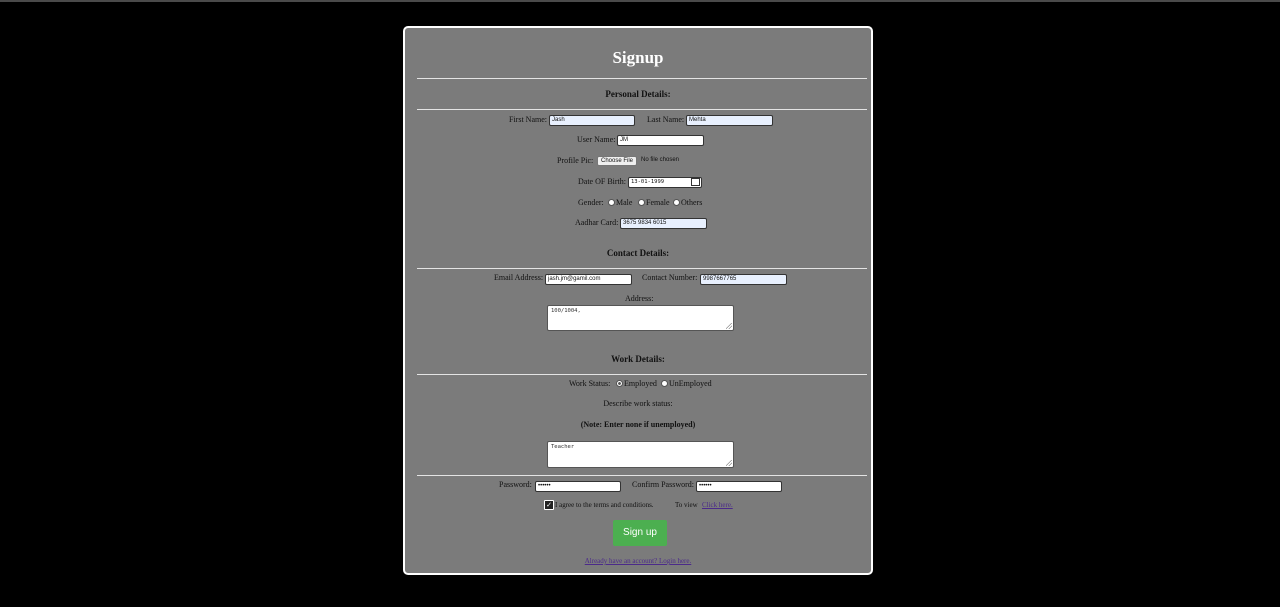  I want to click on top-border, so click(640, 1).